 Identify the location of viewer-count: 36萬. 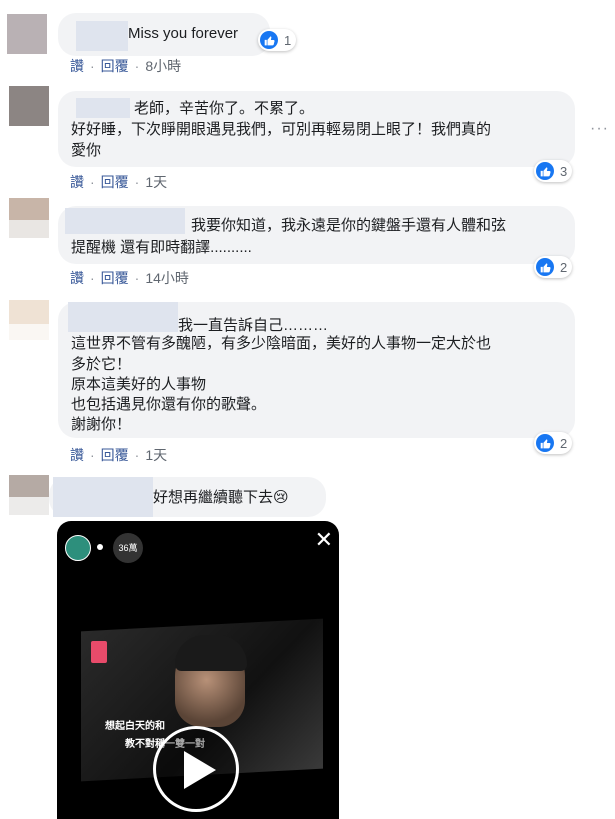
(128, 548).